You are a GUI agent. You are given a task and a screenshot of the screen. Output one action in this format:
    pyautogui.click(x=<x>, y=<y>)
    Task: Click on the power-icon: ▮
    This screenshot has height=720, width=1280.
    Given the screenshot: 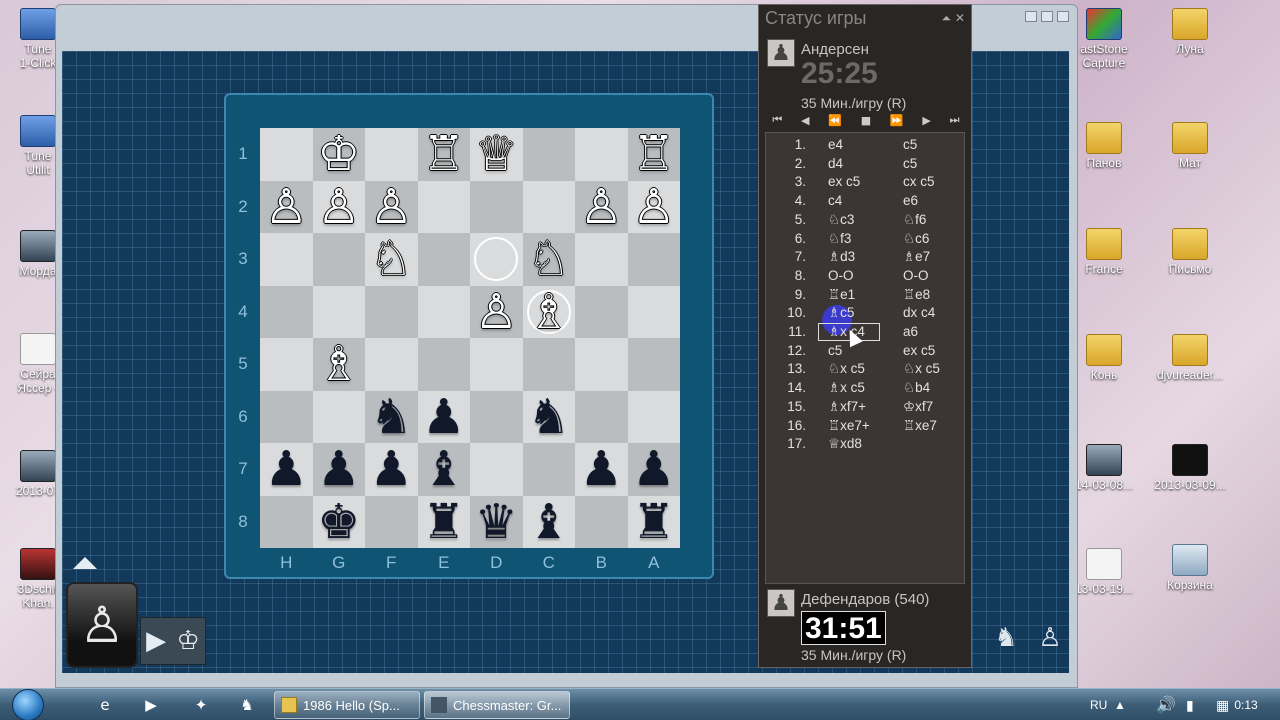 What is the action you would take?
    pyautogui.click(x=1190, y=704)
    